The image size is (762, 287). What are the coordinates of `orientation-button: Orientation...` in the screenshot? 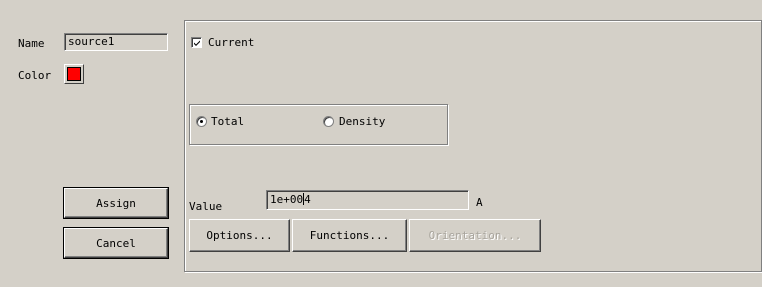 It's located at (475, 235).